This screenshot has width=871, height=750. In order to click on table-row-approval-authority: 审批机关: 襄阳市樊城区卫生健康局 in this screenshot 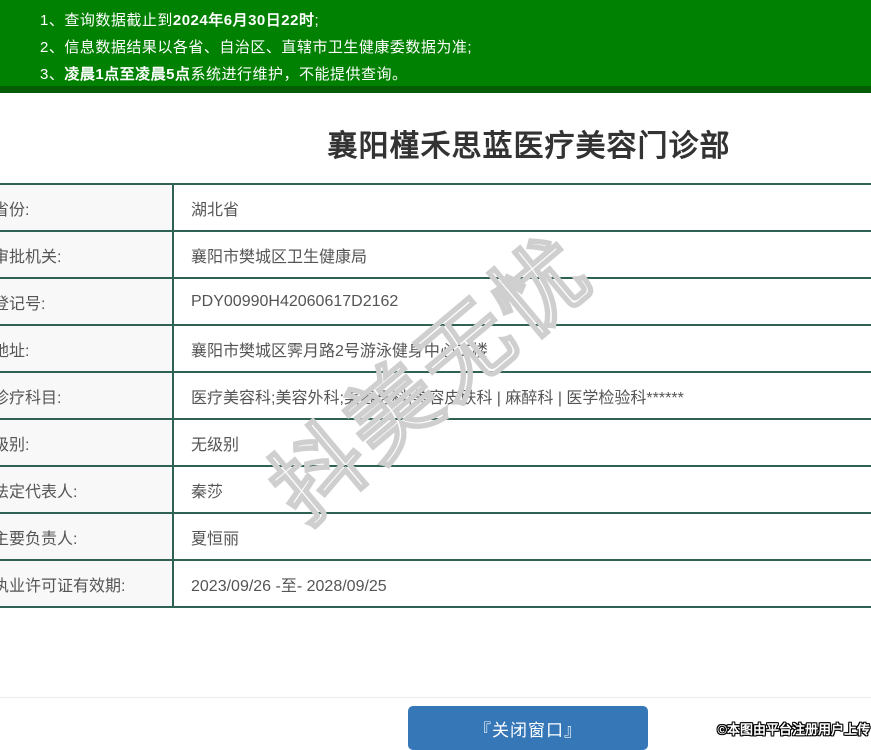, I will do `click(435, 254)`.